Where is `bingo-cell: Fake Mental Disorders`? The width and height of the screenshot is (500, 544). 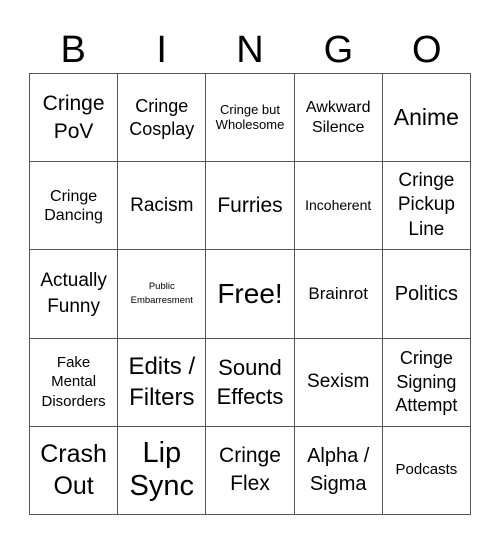 bingo-cell: Fake Mental Disorders is located at coordinates (74, 382).